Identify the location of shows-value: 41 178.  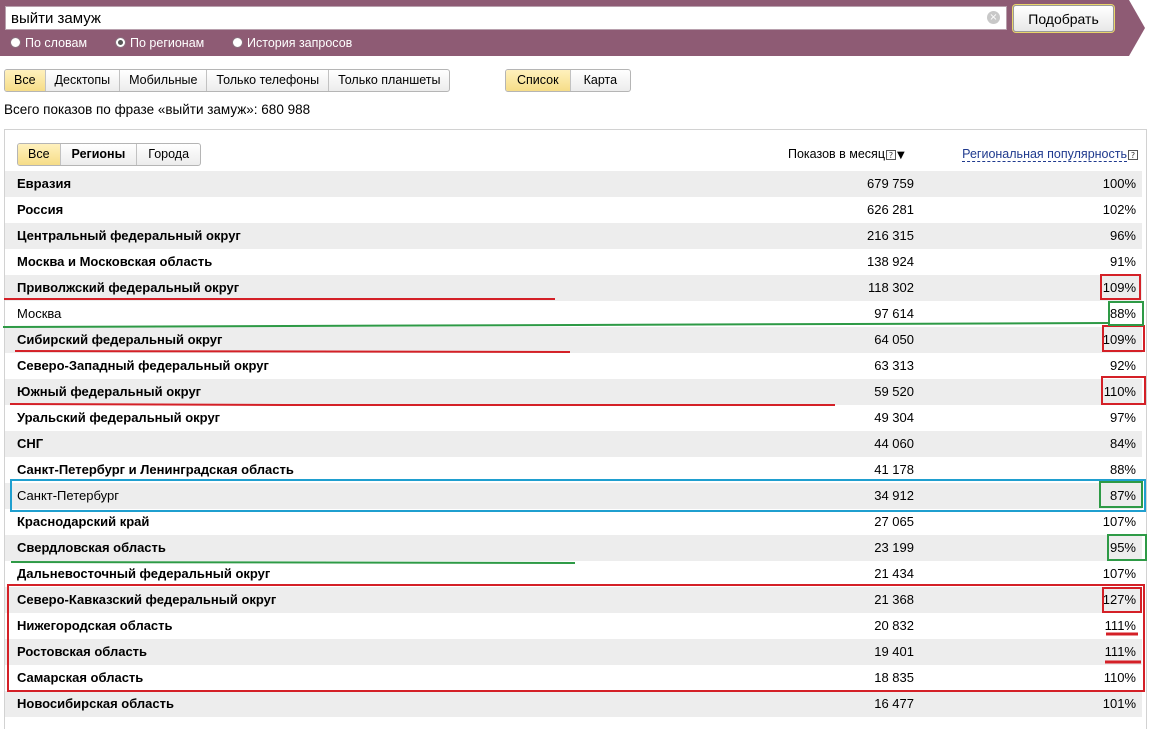
(894, 469).